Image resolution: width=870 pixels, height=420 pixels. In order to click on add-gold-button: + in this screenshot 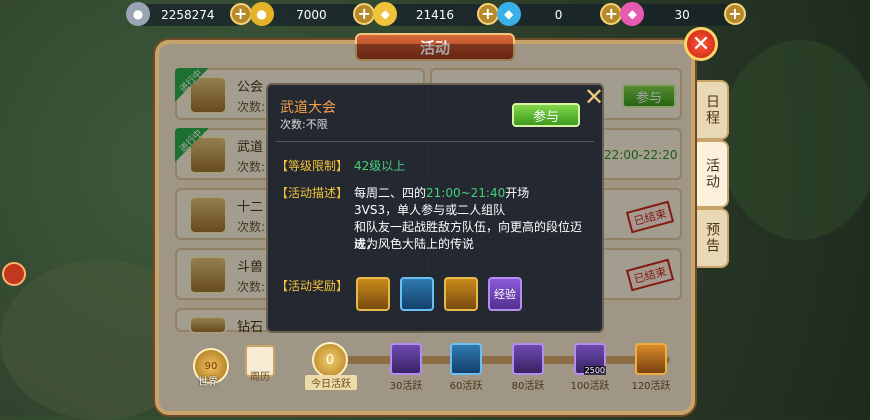, I will do `click(364, 14)`.